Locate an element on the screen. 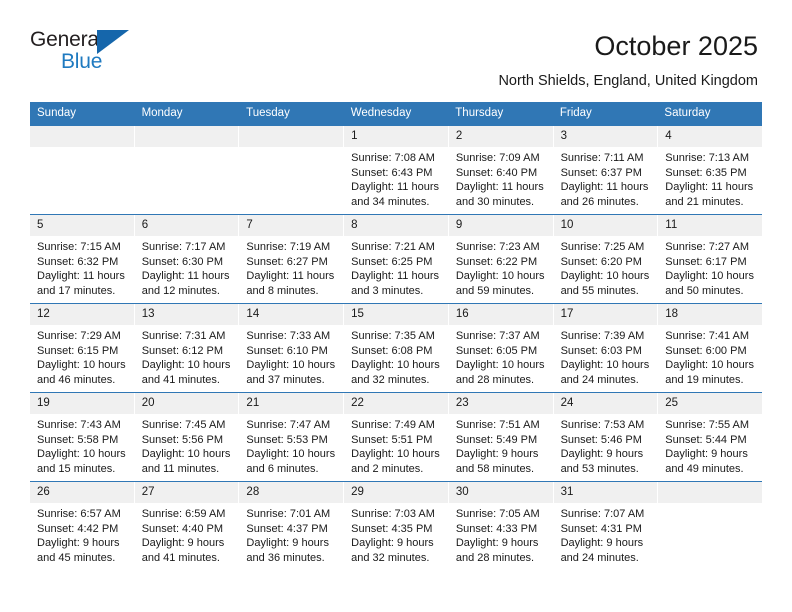 The width and height of the screenshot is (792, 612). sunrise-text: Sunrise: 7:03 AM is located at coordinates (393, 514).